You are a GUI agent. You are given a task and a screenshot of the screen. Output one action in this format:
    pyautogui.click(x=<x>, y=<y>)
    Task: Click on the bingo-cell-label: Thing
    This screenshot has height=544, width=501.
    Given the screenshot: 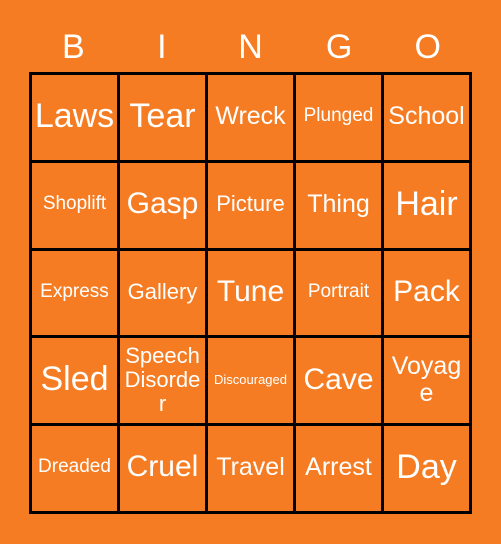 What is the action you would take?
    pyautogui.click(x=338, y=203)
    